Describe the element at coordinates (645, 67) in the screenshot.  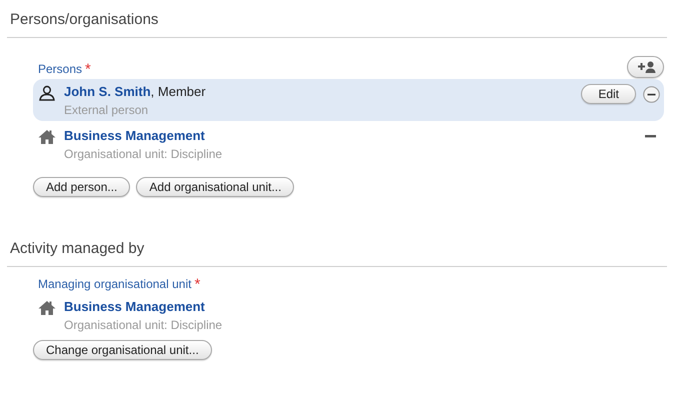
I see `add-person-button` at that location.